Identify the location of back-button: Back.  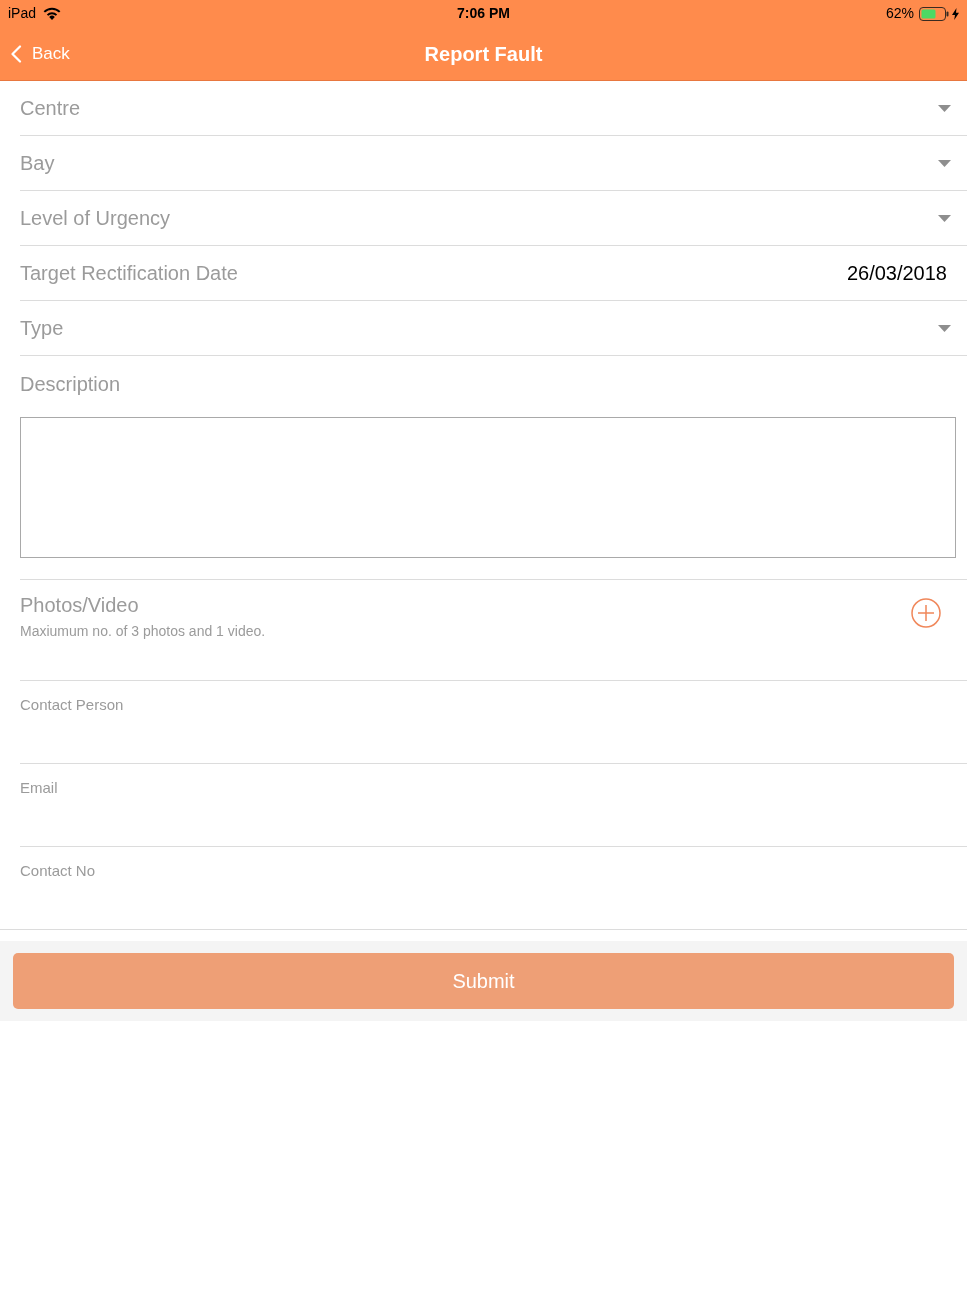
(40, 53).